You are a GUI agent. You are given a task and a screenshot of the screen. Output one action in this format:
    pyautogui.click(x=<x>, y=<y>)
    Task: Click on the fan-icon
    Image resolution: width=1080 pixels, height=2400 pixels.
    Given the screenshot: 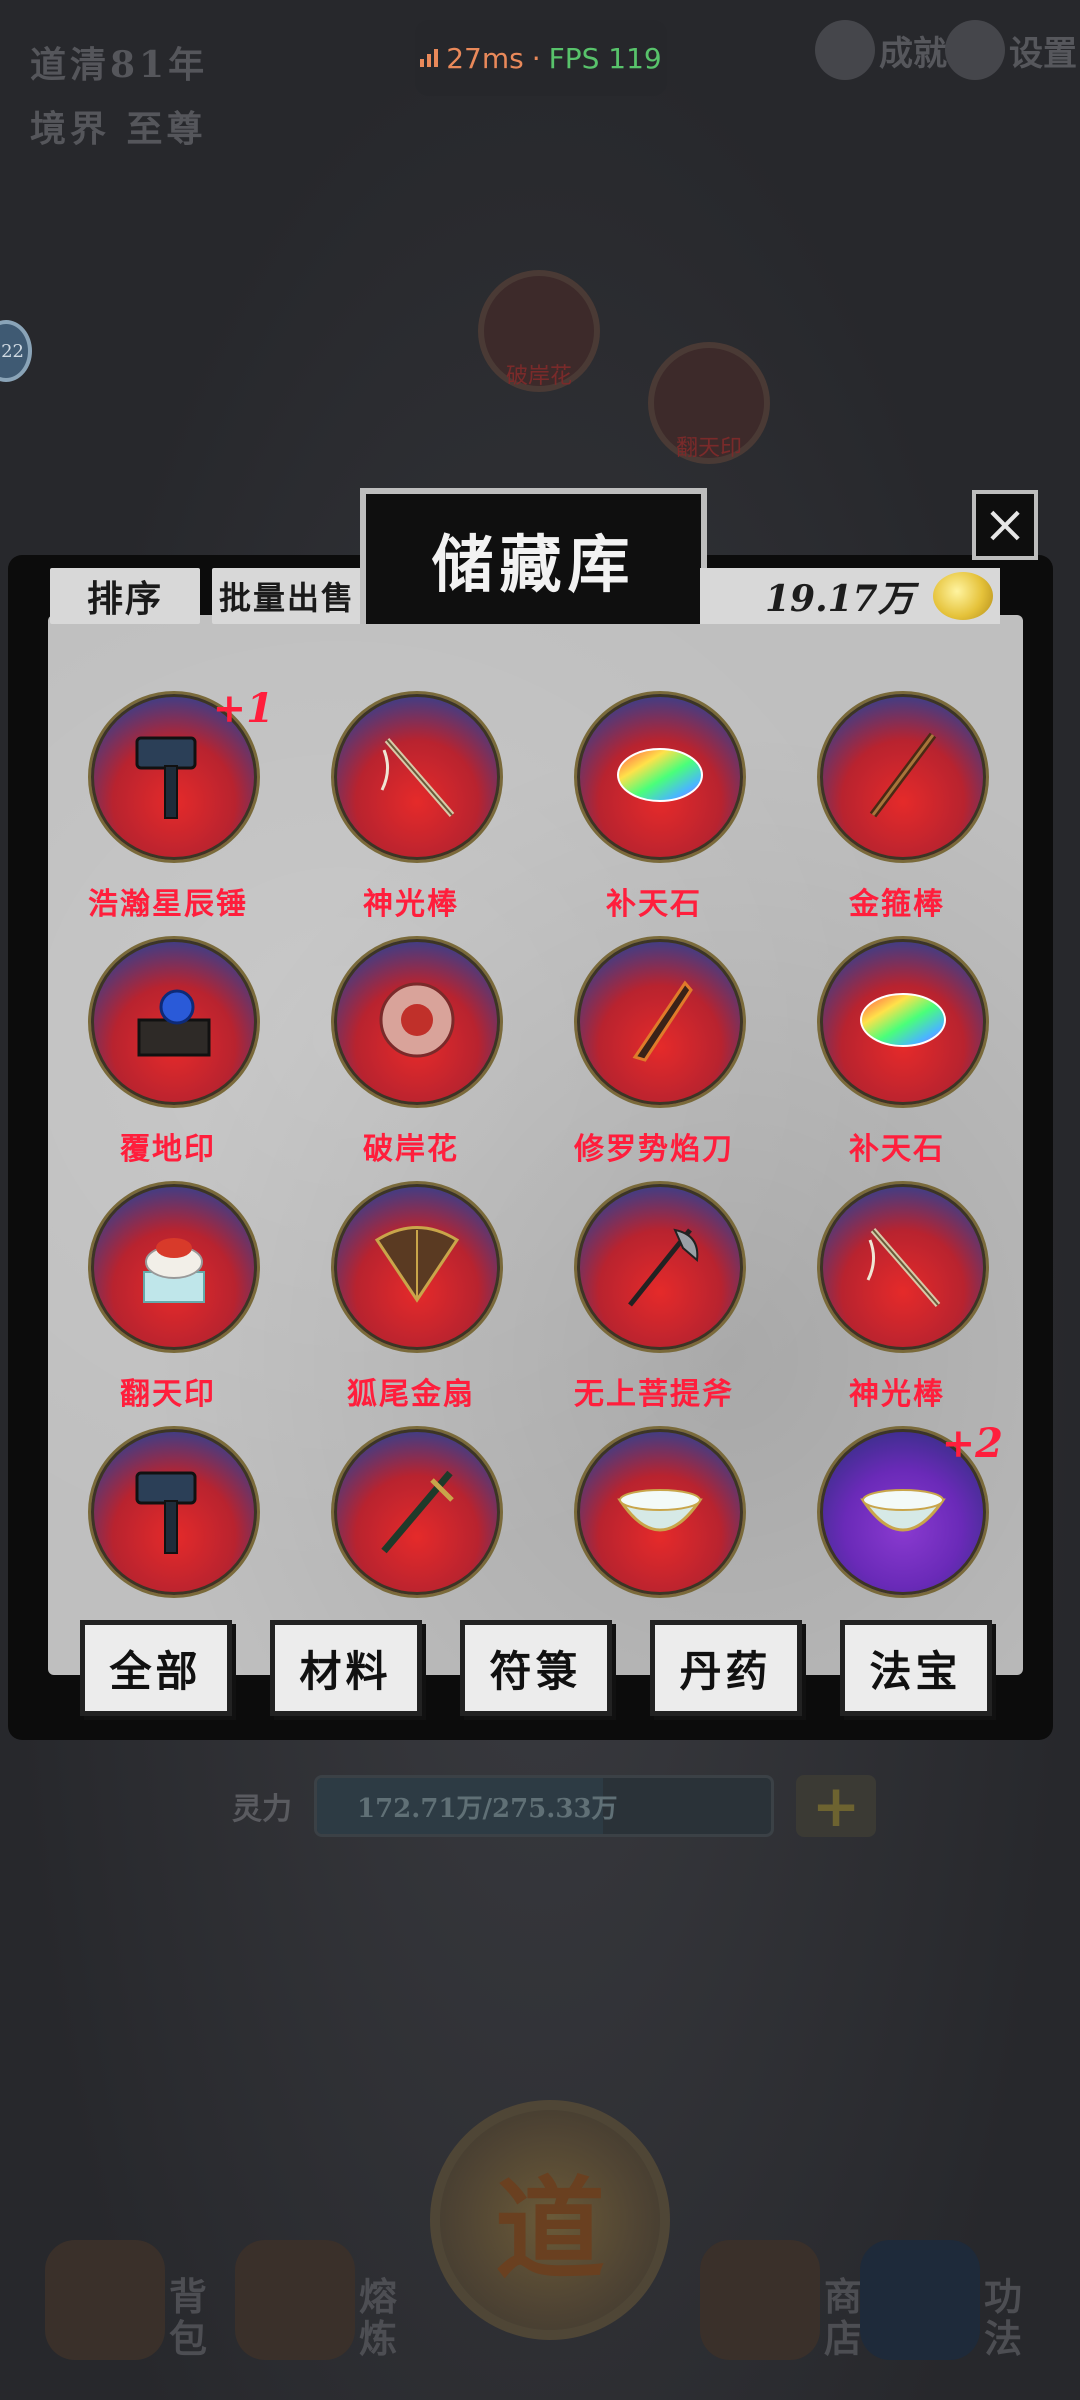 What is the action you would take?
    pyautogui.click(x=417, y=1267)
    